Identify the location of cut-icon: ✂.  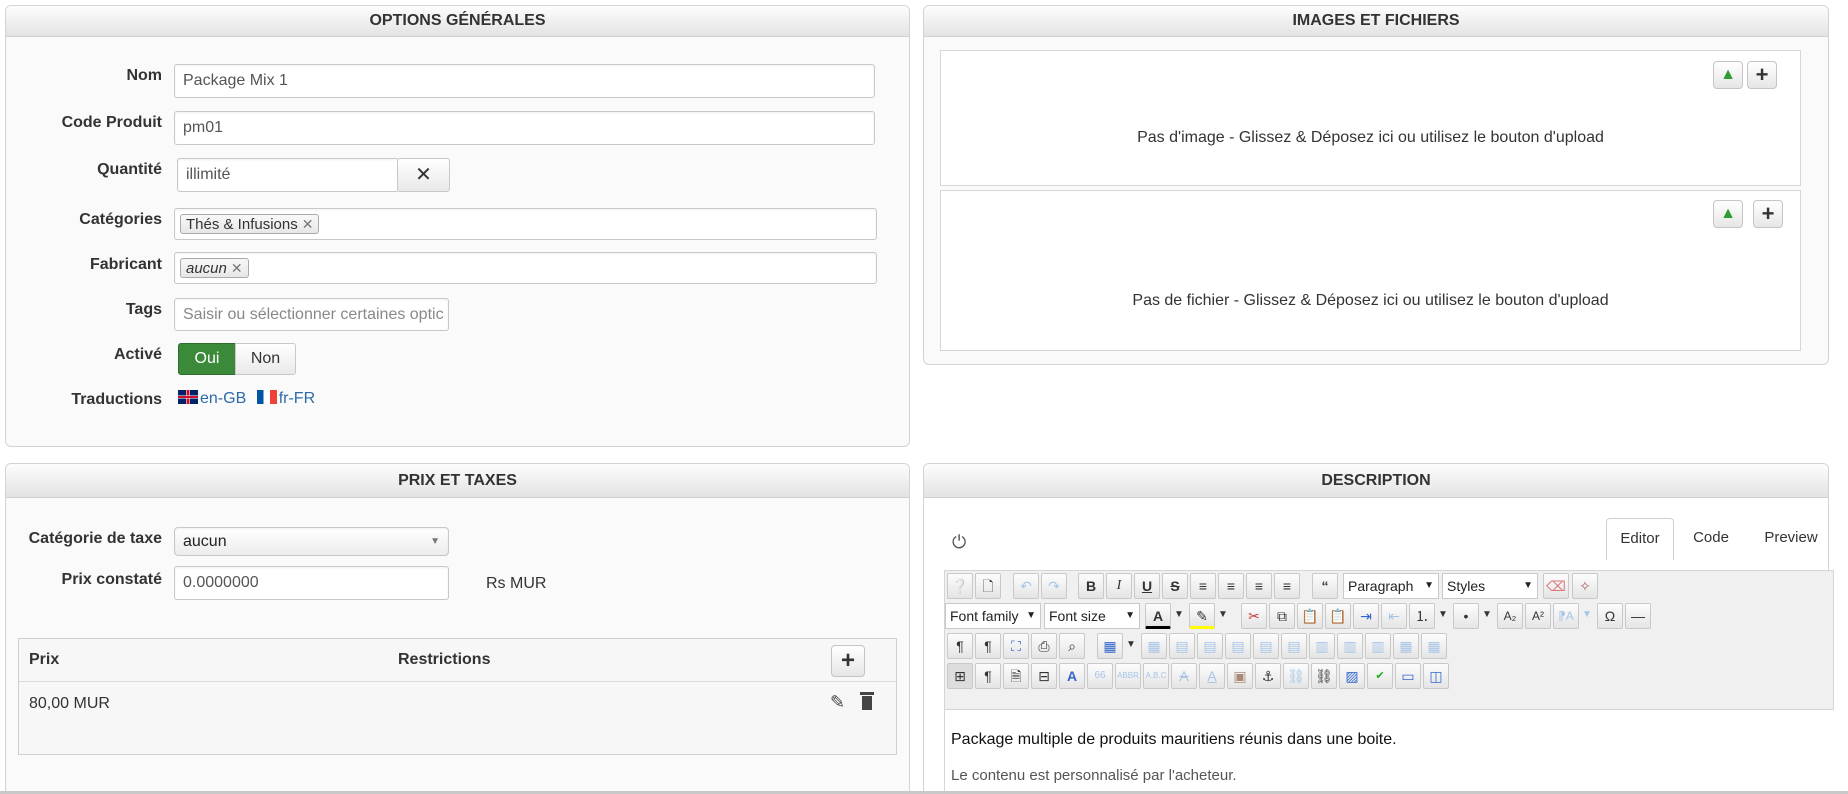
(1254, 616).